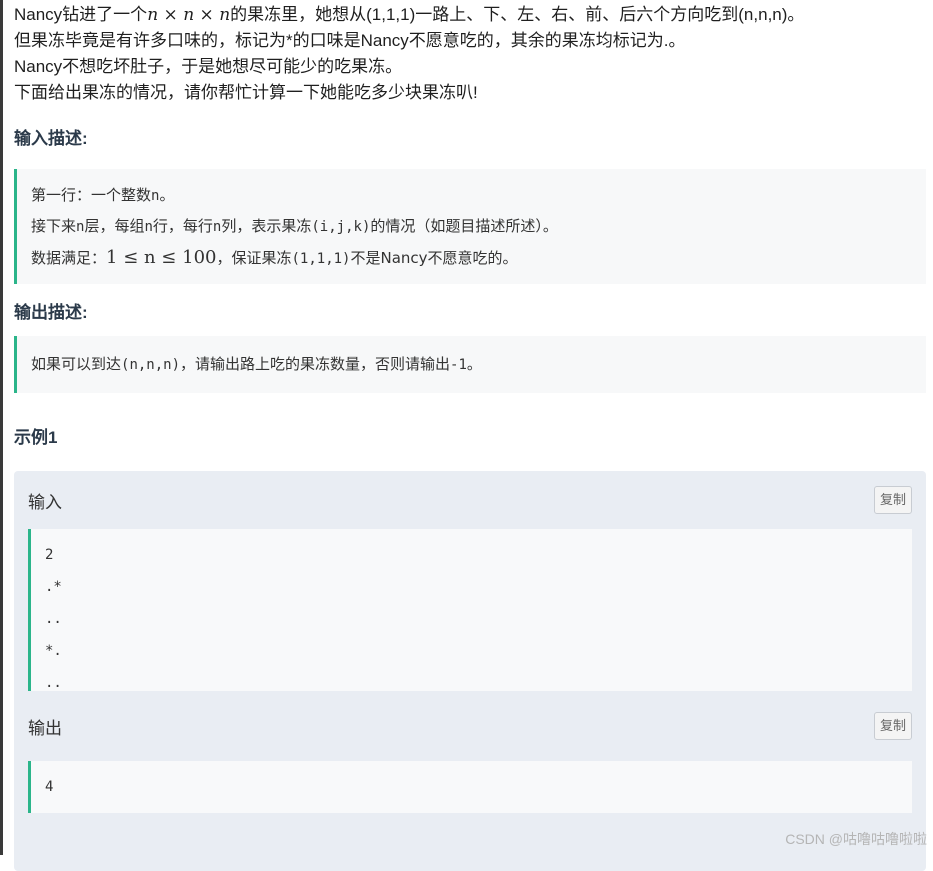 The height and width of the screenshot is (871, 933). I want to click on watermark: CSDN @咕噜咕噜啦啦, so click(856, 839).